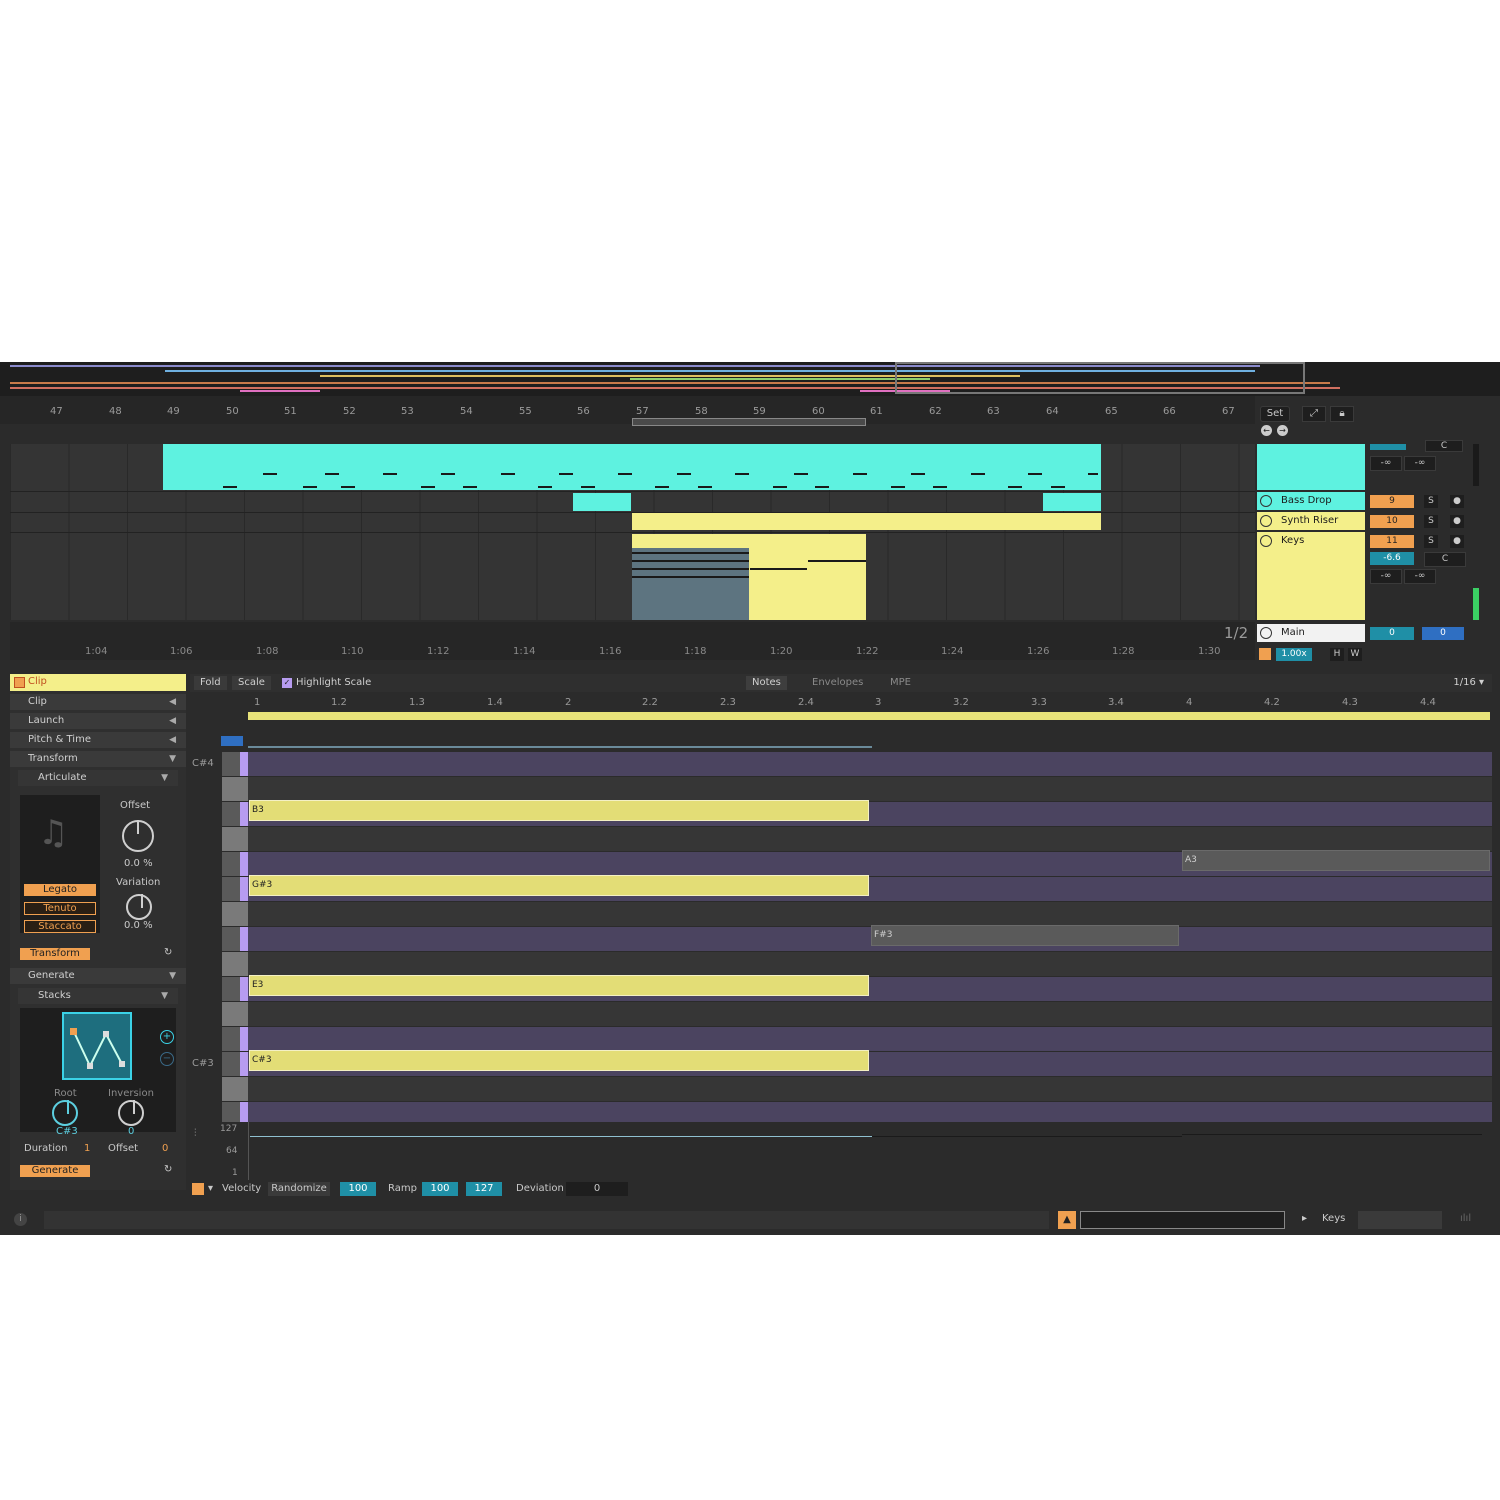 Image resolution: width=1500 pixels, height=1500 pixels. Describe the element at coordinates (1266, 430) in the screenshot. I see `back-arrow-icon: ←` at that location.